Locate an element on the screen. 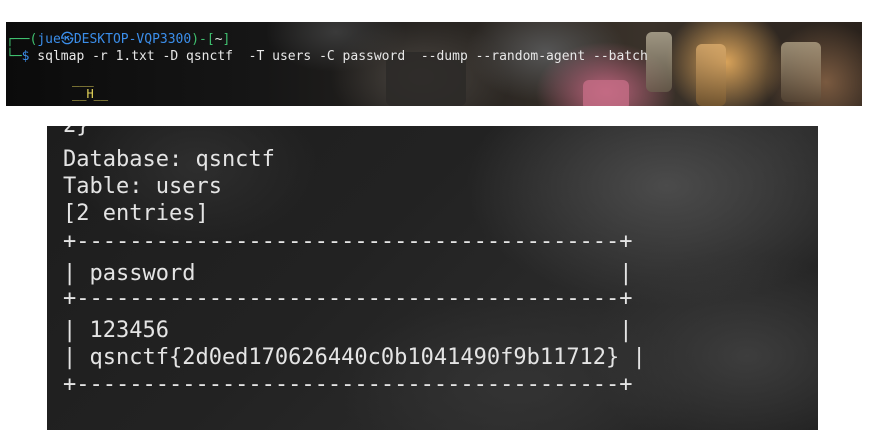 The image size is (877, 440). cut-output-line: 2} is located at coordinates (76, 132).